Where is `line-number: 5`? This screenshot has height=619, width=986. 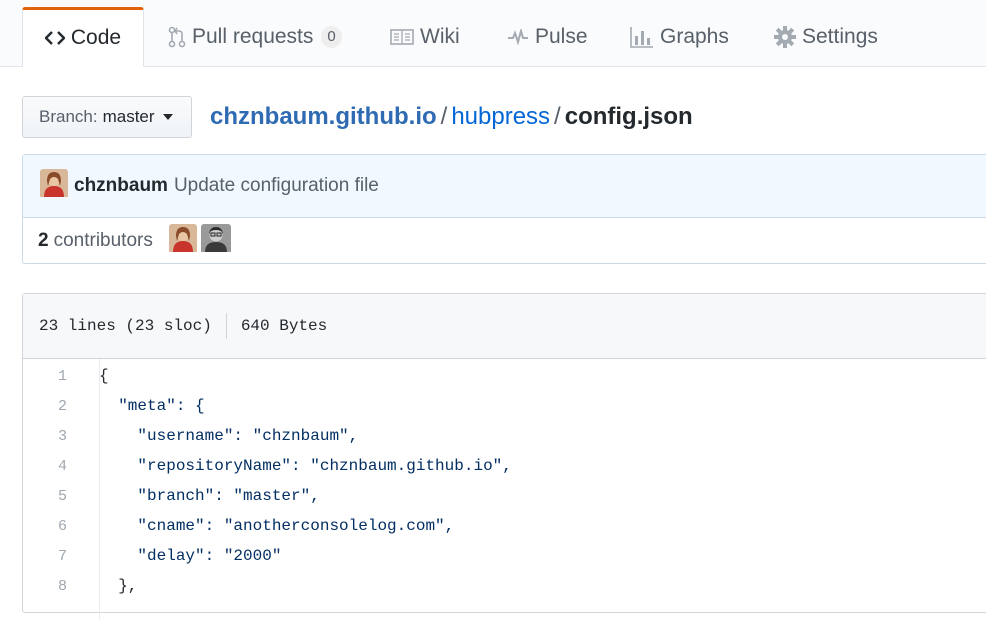
line-number: 5 is located at coordinates (53, 496).